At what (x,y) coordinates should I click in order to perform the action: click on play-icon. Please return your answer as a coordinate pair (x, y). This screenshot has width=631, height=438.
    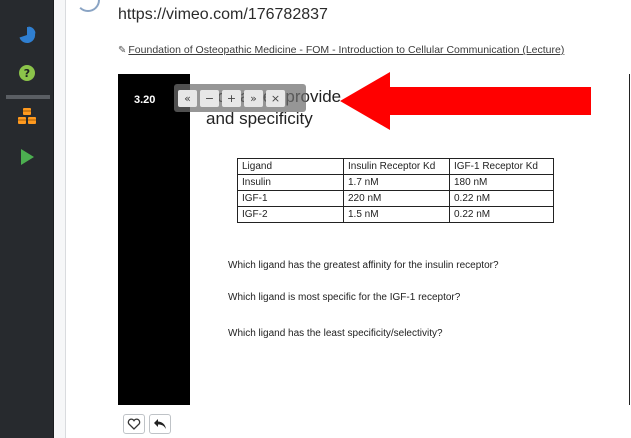
    Looking at the image, I should click on (27, 157).